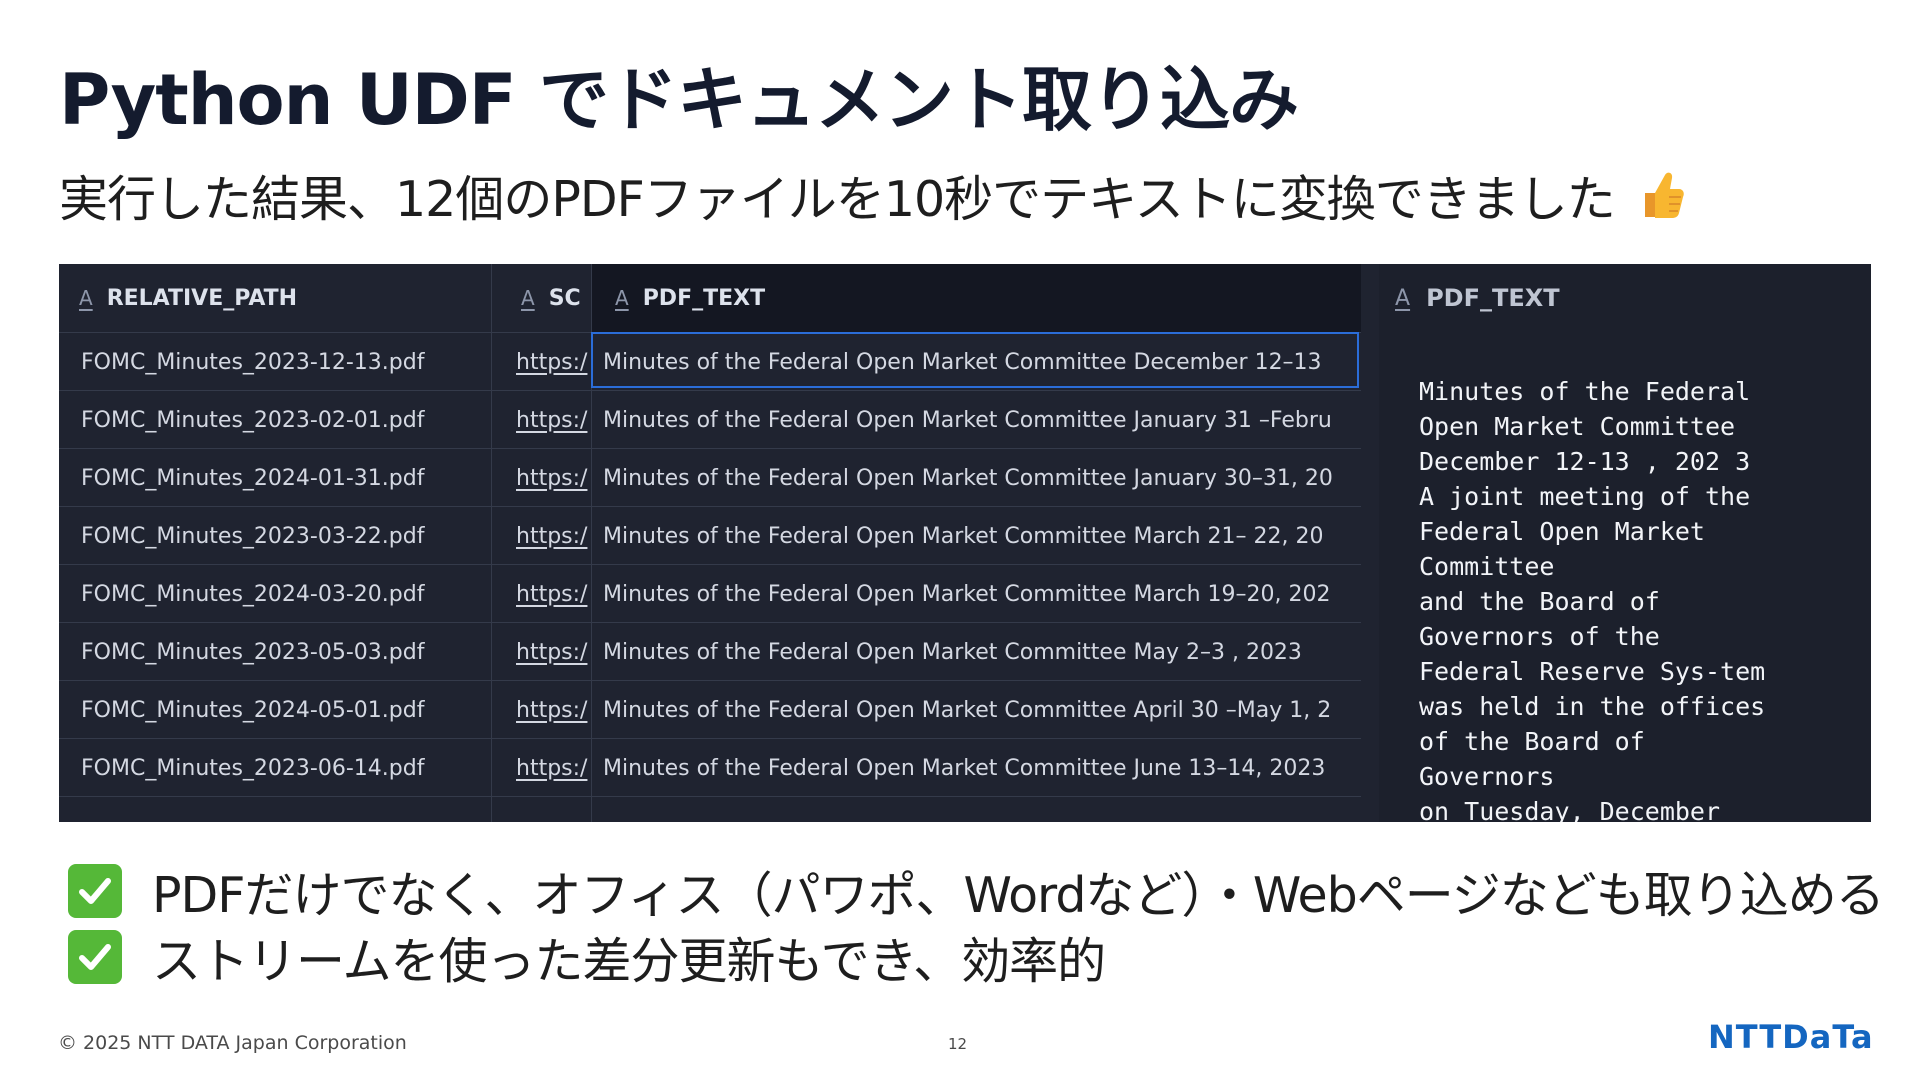 The width and height of the screenshot is (1920, 1080). What do you see at coordinates (291, 768) in the screenshot?
I see `path-cell: FOMC_Minutes_2023-06-14.pdf` at bounding box center [291, 768].